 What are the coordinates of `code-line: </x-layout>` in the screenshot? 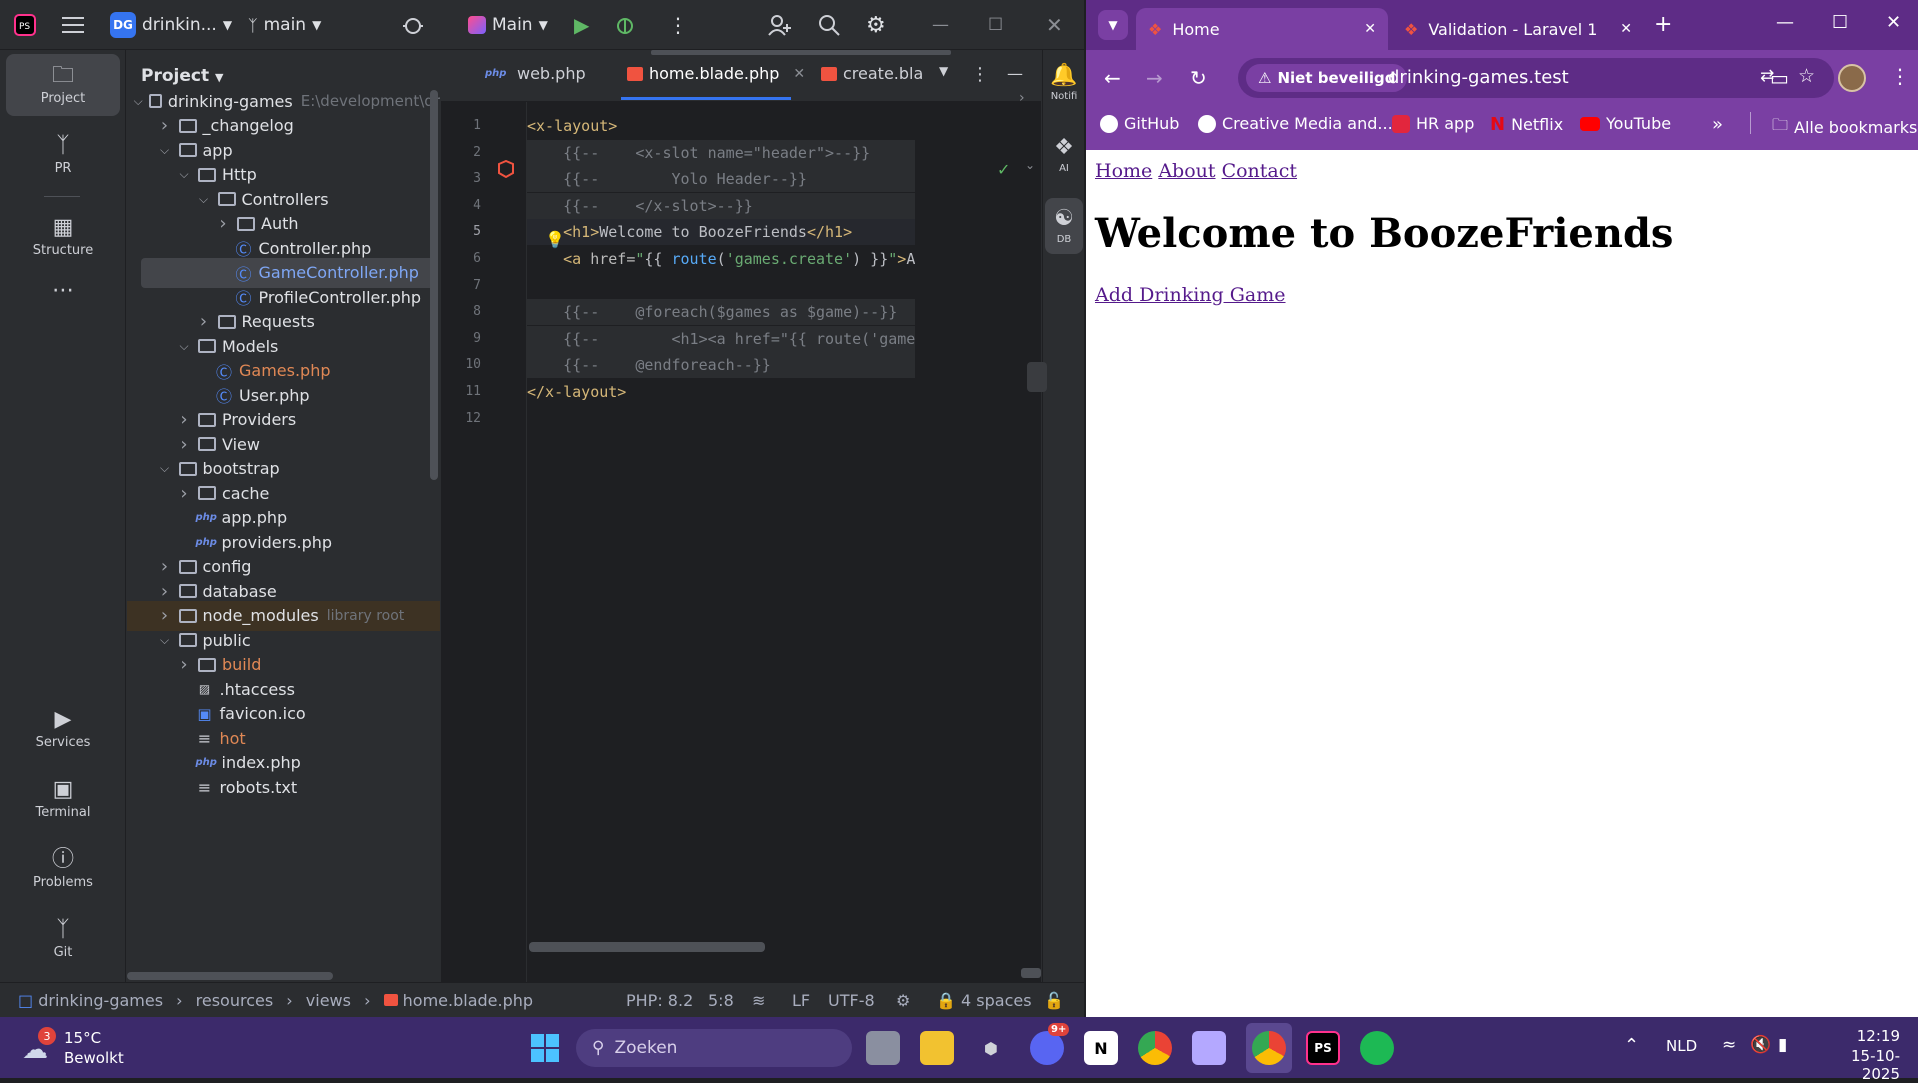 It's located at (721, 392).